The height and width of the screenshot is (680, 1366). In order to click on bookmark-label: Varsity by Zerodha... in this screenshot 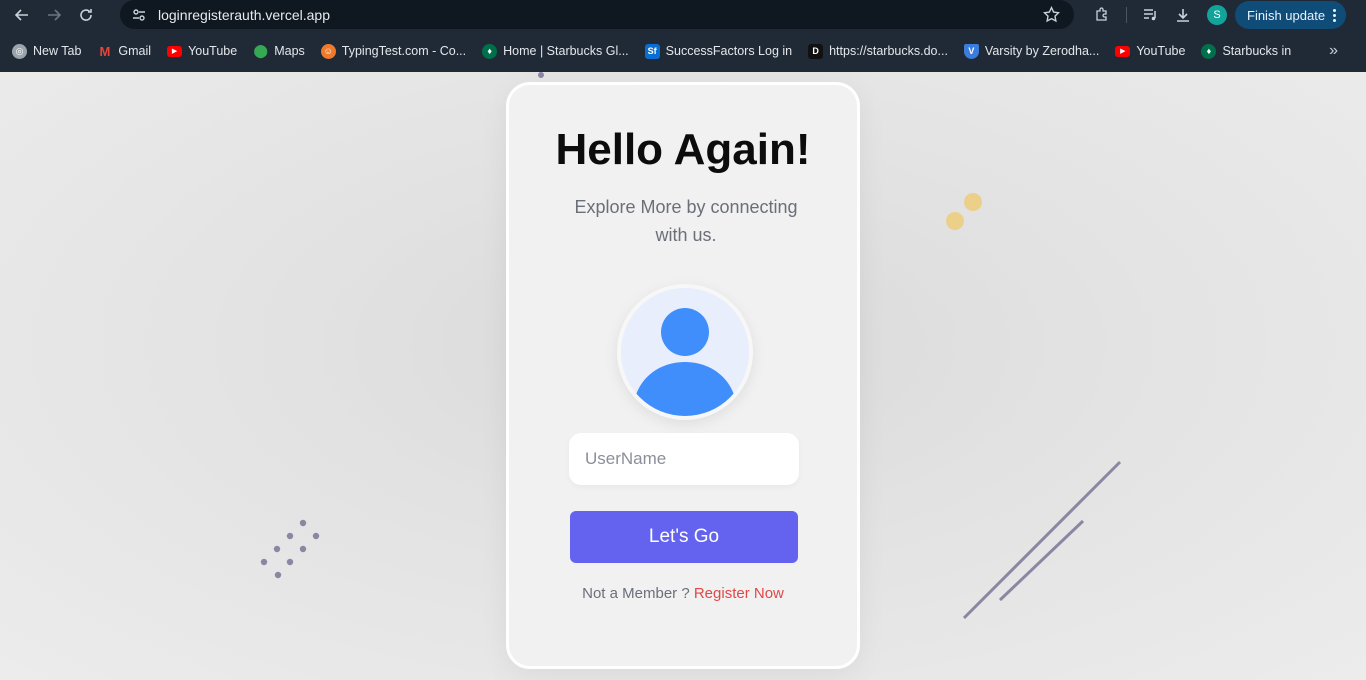, I will do `click(1042, 51)`.